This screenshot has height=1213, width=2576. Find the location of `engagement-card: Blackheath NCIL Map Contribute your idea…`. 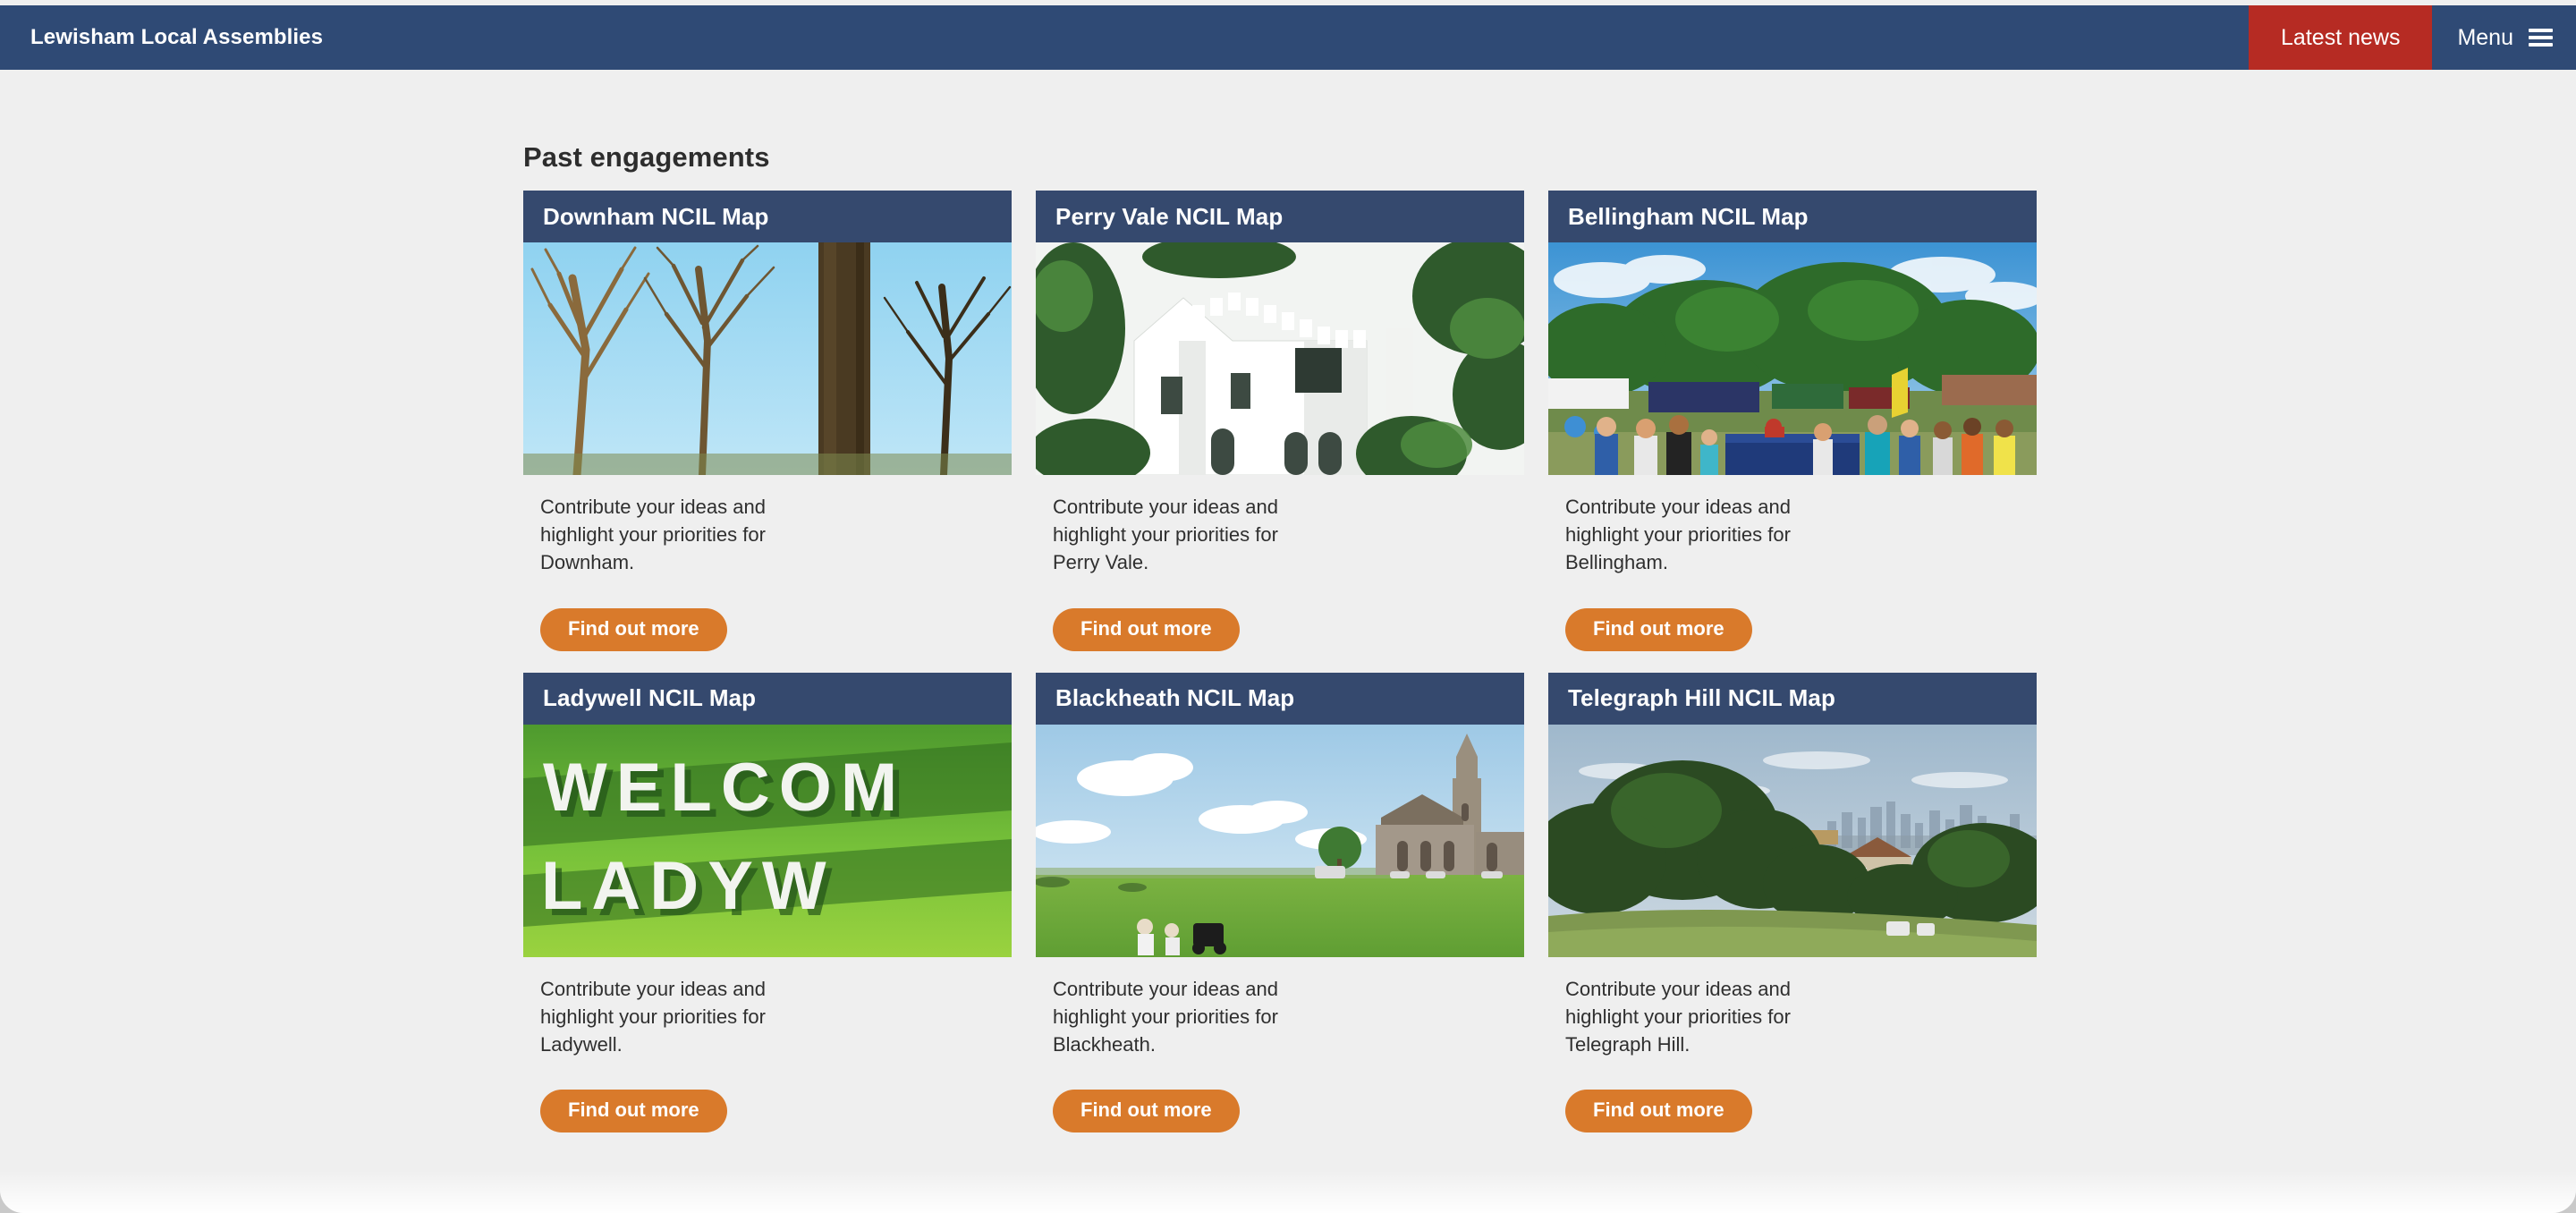

engagement-card: Blackheath NCIL Map Contribute your idea… is located at coordinates (1280, 902).